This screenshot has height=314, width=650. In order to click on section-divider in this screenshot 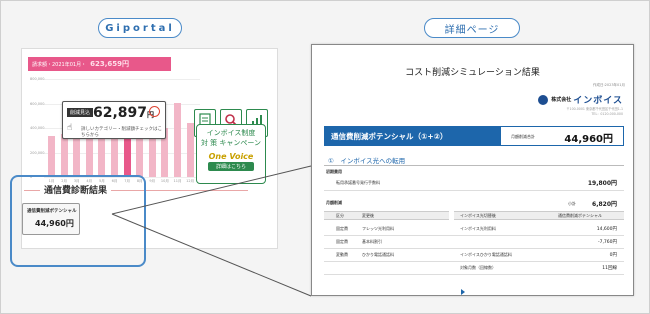, I will do `click(474, 165)`.